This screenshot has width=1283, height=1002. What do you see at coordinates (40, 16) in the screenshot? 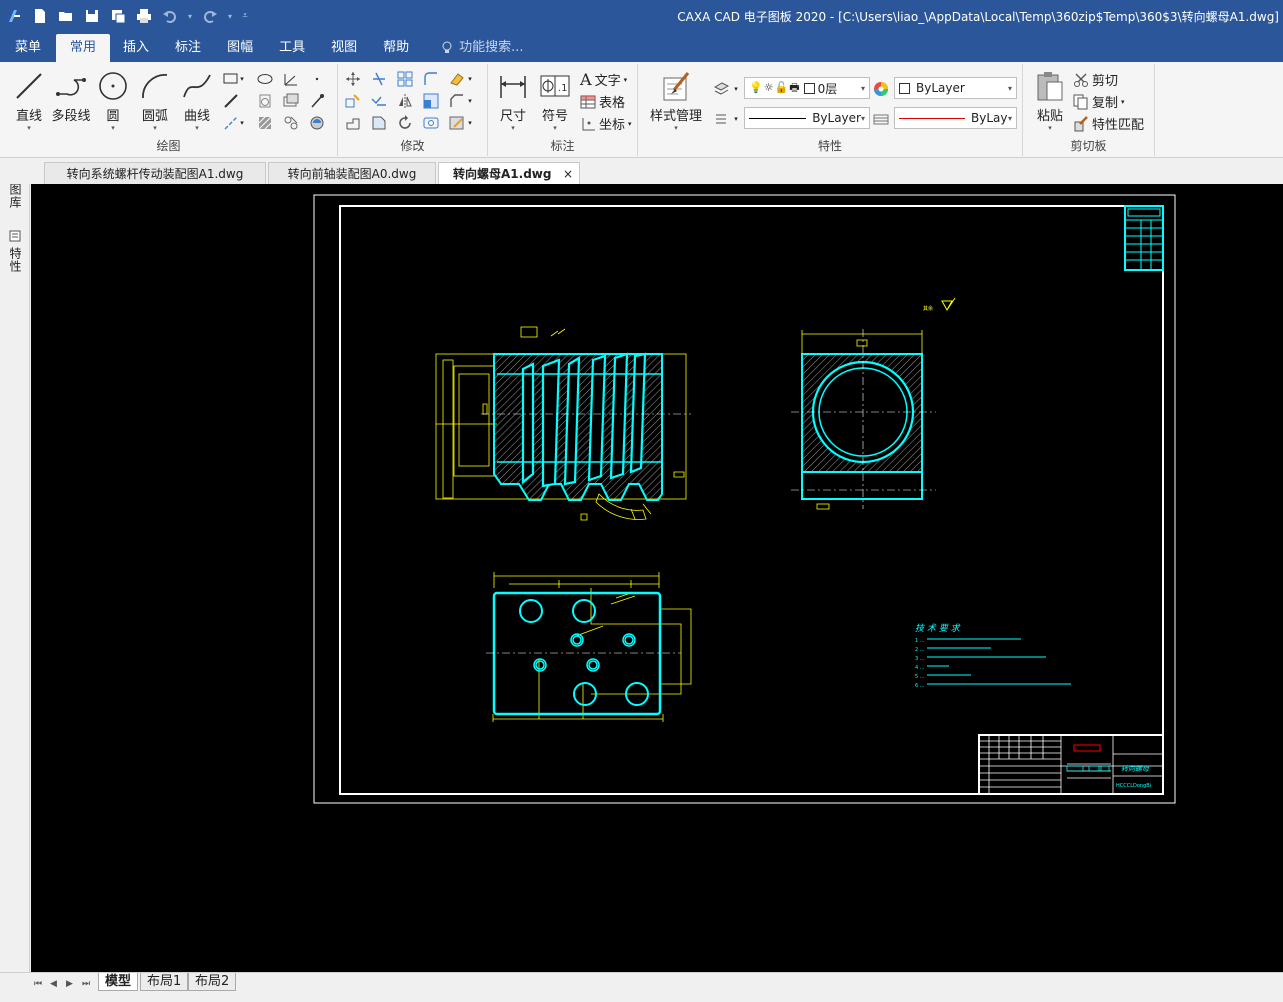
I see `new-file-icon` at bounding box center [40, 16].